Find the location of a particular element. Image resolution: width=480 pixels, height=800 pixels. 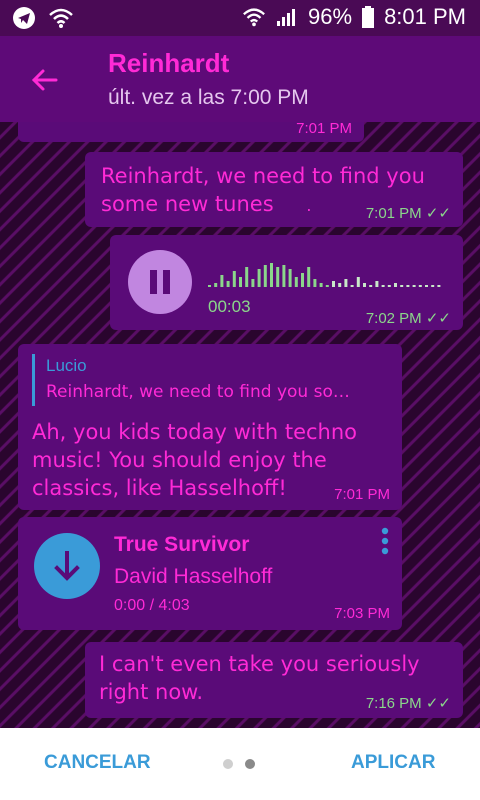

telegram-icon is located at coordinates (24, 18).